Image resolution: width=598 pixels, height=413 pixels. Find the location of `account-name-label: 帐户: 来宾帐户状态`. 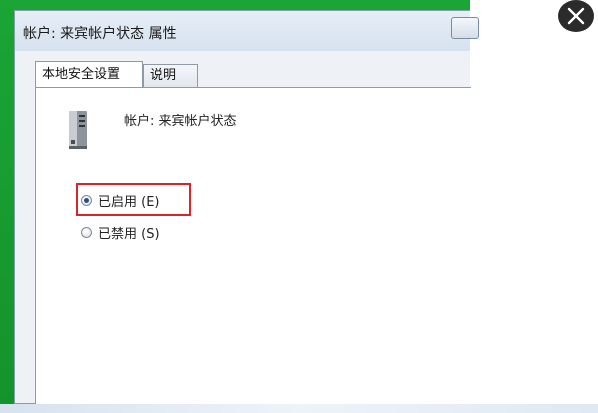

account-name-label: 帐户: 来宾帐户状态 is located at coordinates (180, 121).